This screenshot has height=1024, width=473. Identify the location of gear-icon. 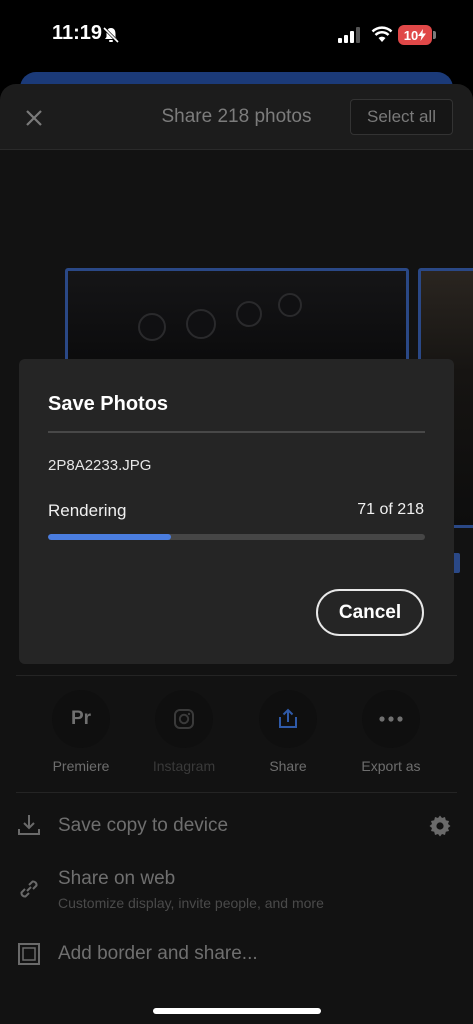
(440, 826).